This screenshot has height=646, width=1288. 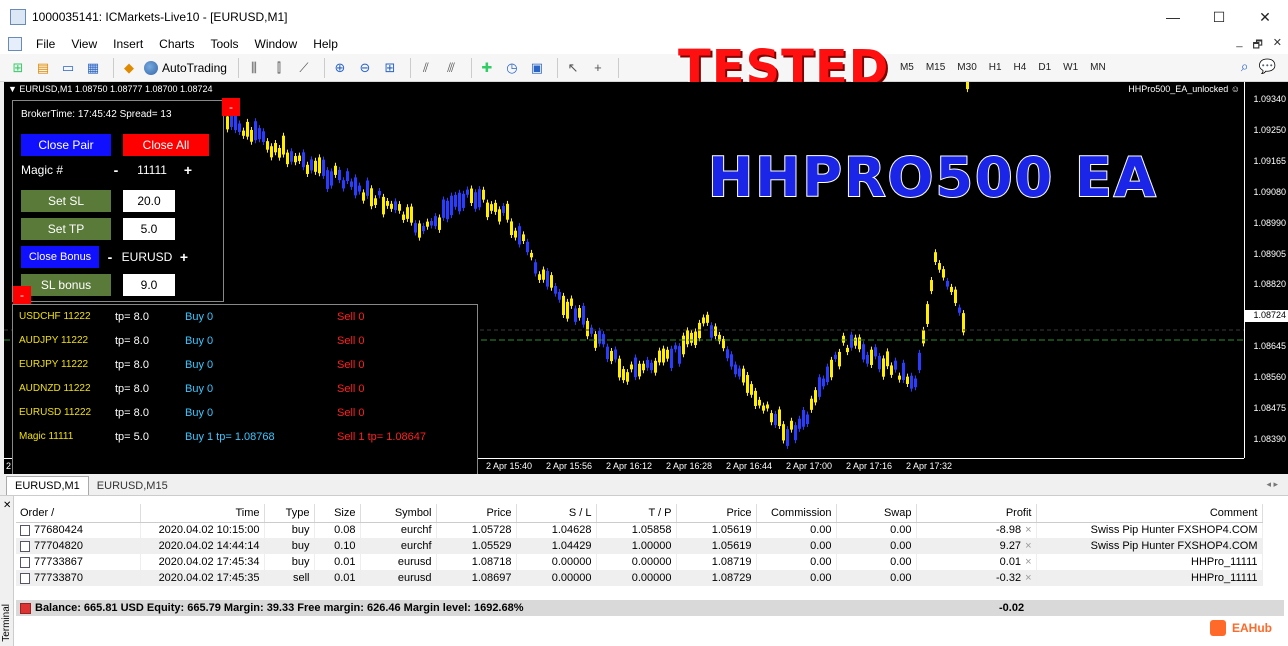 What do you see at coordinates (1269, 408) in the screenshot?
I see `price-tick: 1.08475` at bounding box center [1269, 408].